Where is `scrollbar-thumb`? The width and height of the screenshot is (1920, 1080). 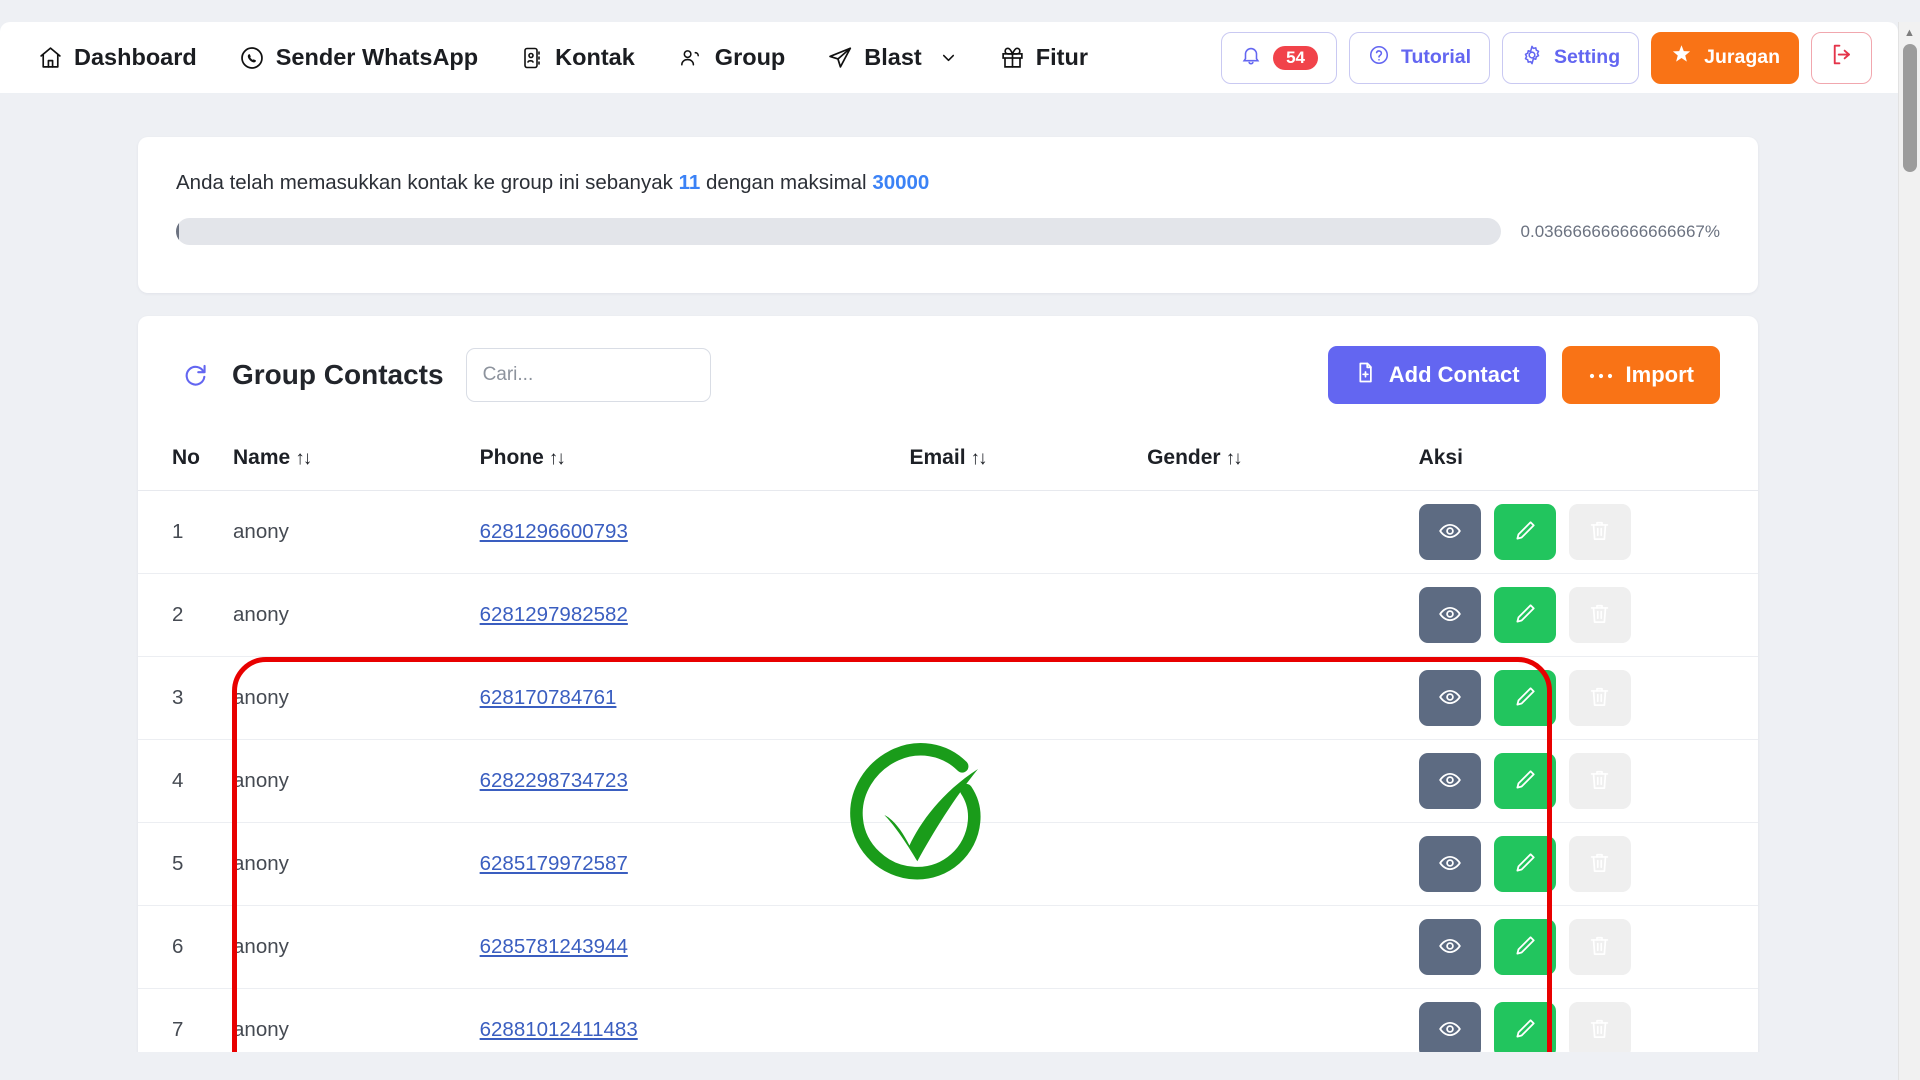
scrollbar-thumb is located at coordinates (1910, 108).